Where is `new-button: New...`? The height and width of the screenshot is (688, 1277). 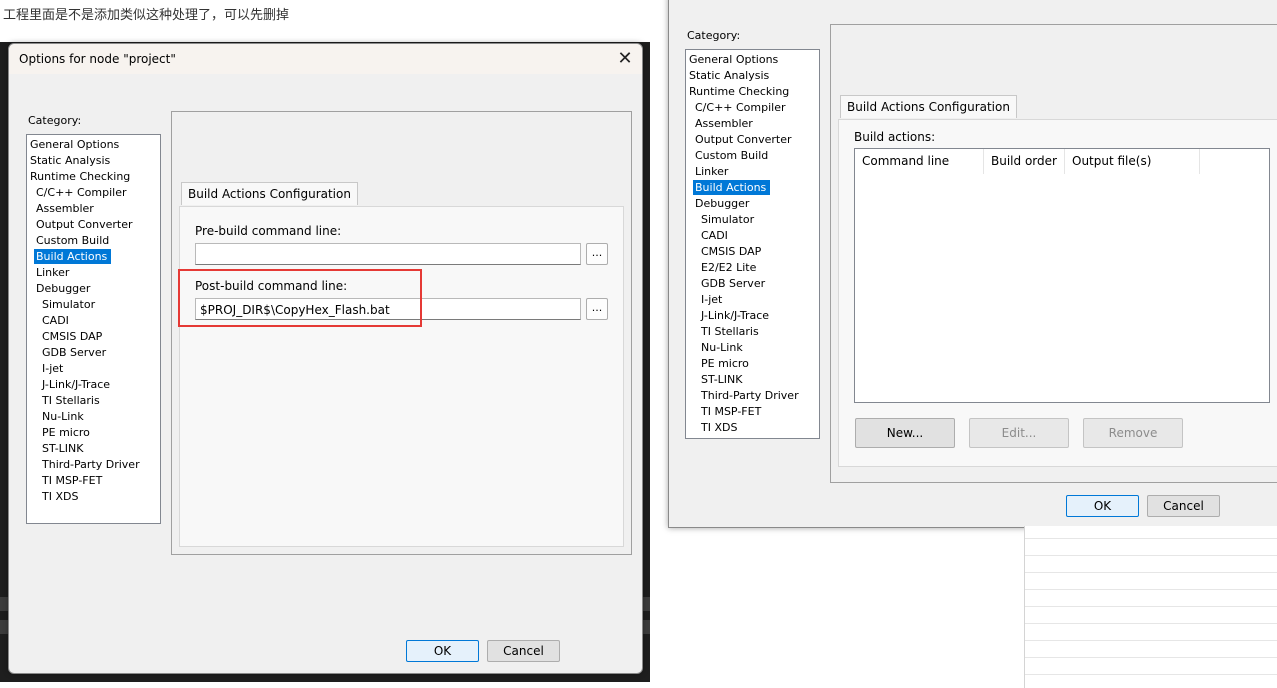
new-button: New... is located at coordinates (905, 433).